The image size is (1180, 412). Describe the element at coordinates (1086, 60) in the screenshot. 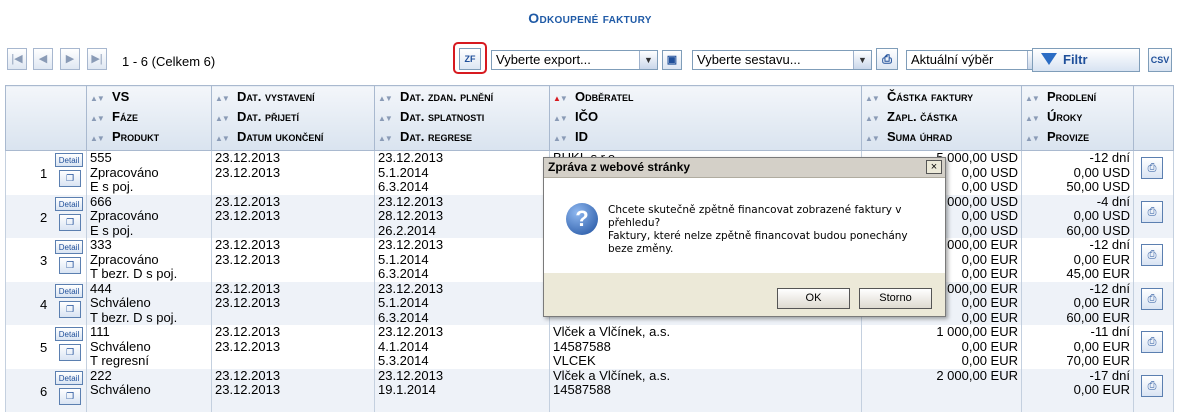

I see `filter-button: Filtr` at that location.